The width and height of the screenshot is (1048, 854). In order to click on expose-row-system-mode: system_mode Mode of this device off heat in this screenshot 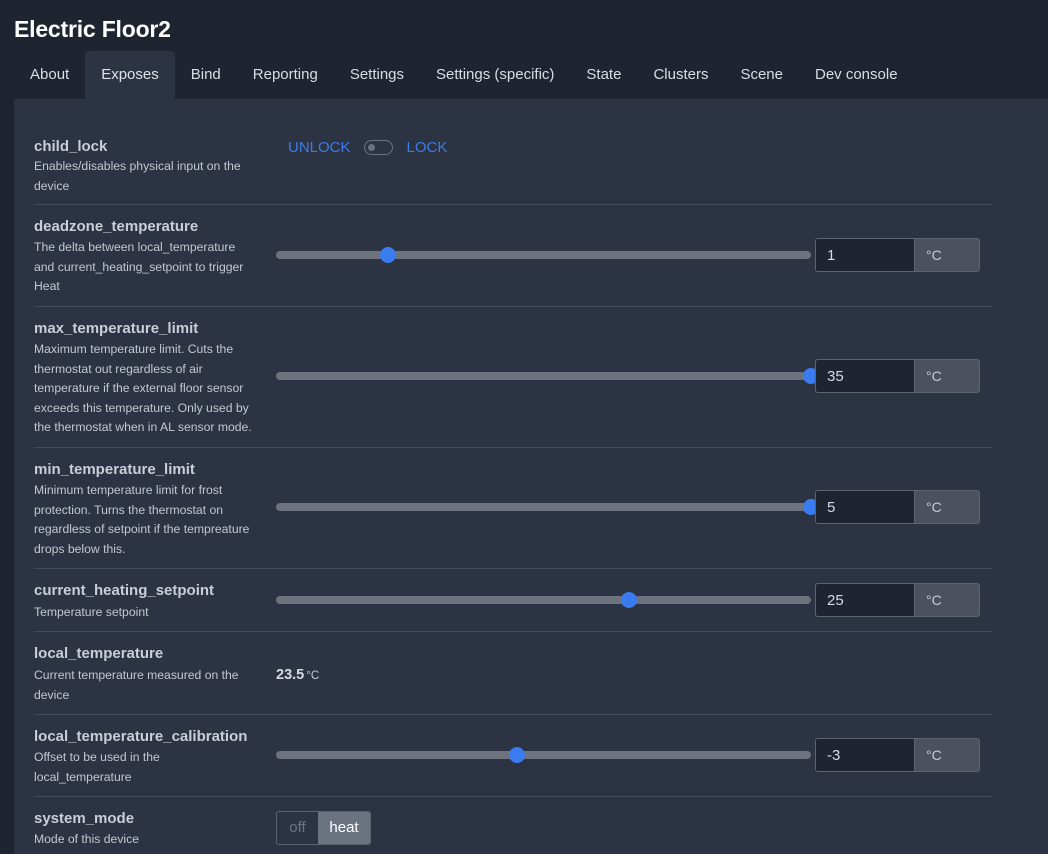, I will do `click(513, 825)`.